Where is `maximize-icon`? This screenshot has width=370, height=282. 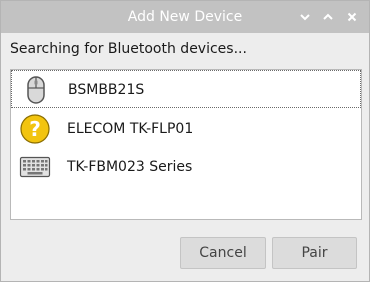 maximize-icon is located at coordinates (328, 17).